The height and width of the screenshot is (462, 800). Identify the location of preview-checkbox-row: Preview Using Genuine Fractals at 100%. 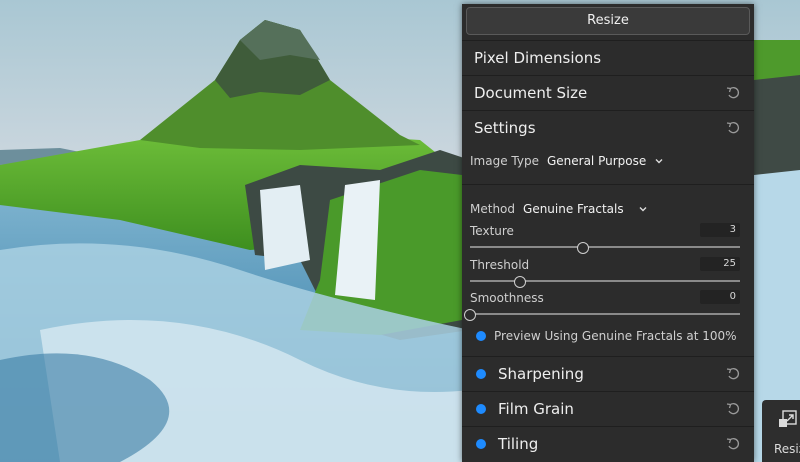
(606, 336).